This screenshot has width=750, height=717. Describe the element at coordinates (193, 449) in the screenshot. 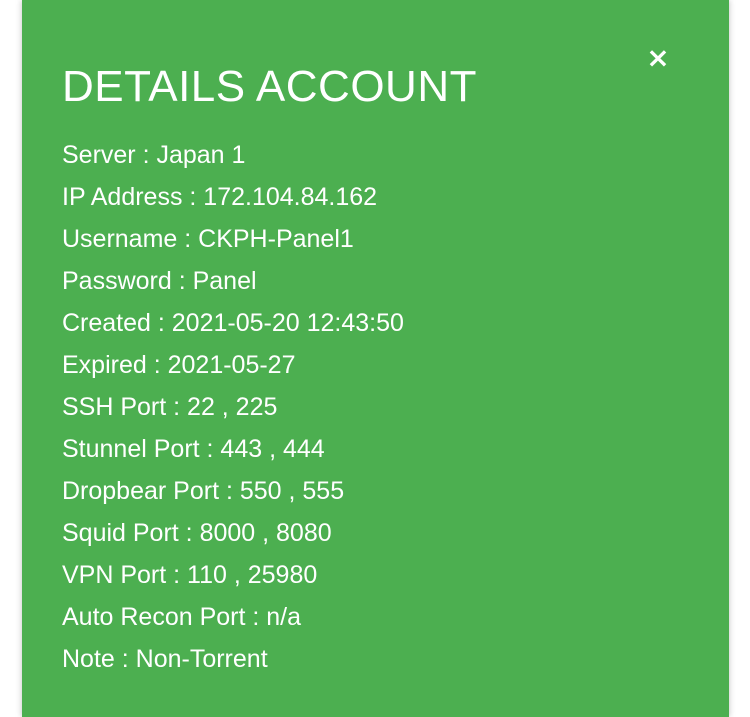

I see `detail-stunnel-port: Stunnel Port : 443 , 444` at that location.